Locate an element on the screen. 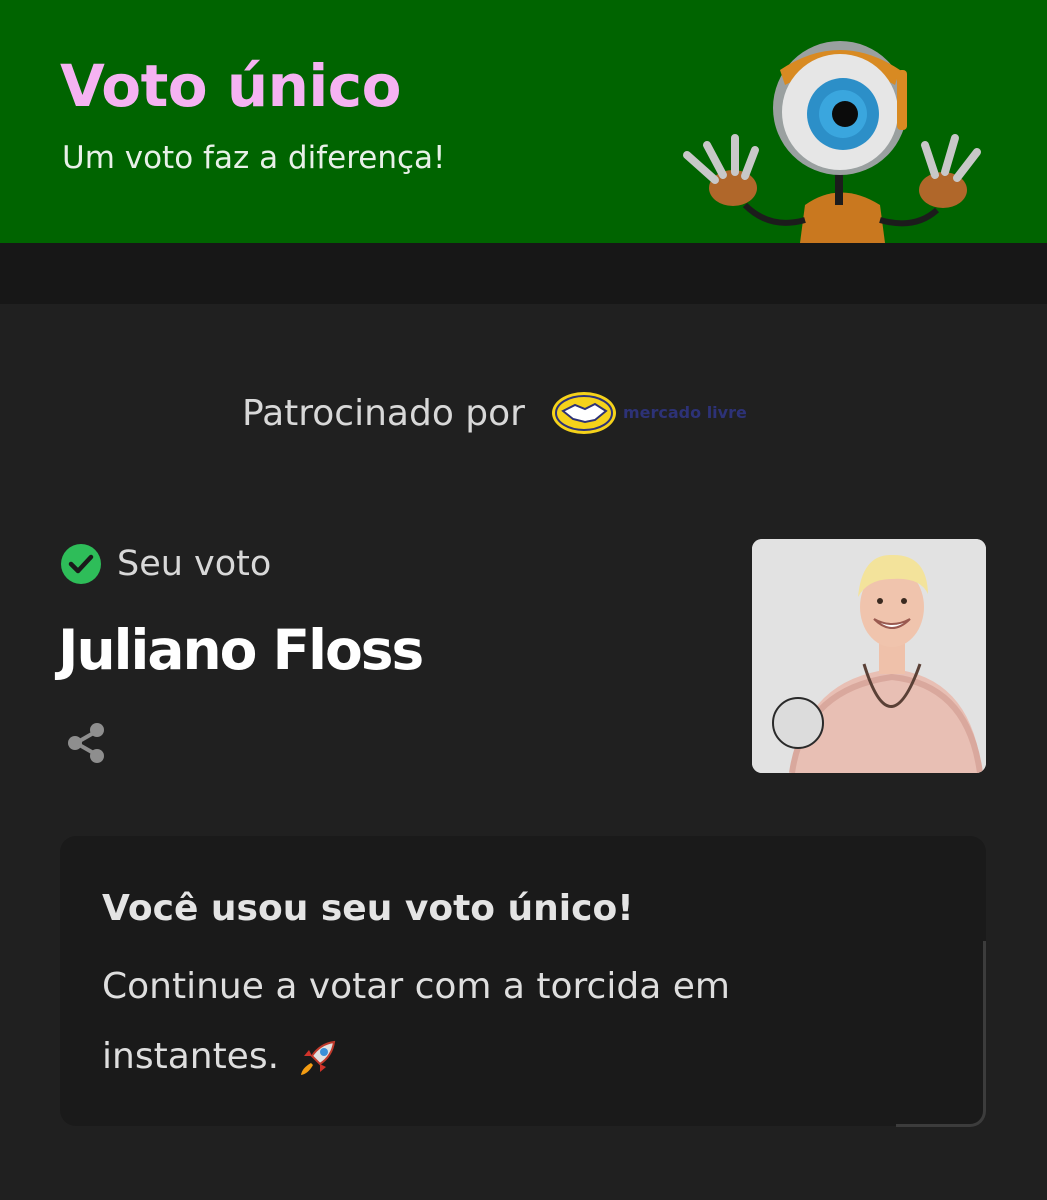 The height and width of the screenshot is (1200, 1047). rocket-icon is located at coordinates (318, 1057).